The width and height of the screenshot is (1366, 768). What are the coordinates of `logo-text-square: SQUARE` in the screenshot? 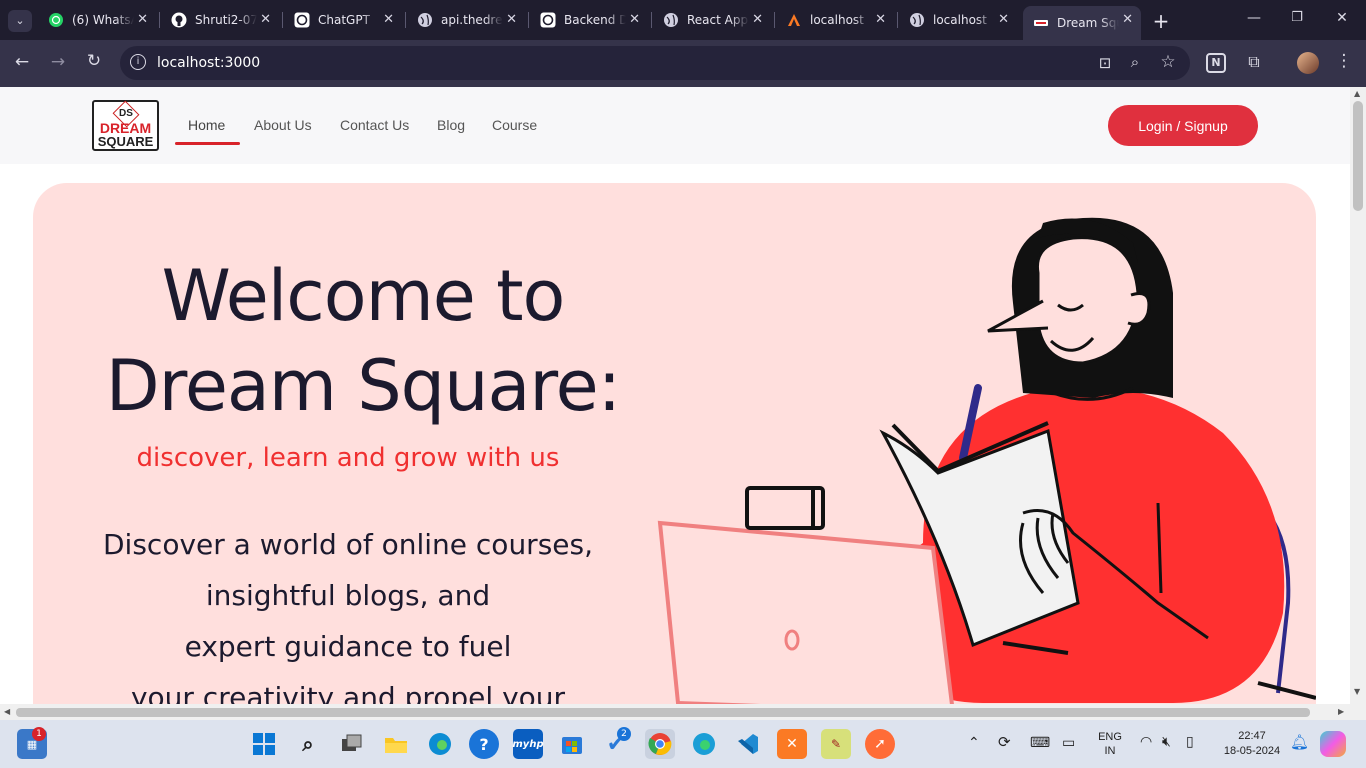 It's located at (125, 141).